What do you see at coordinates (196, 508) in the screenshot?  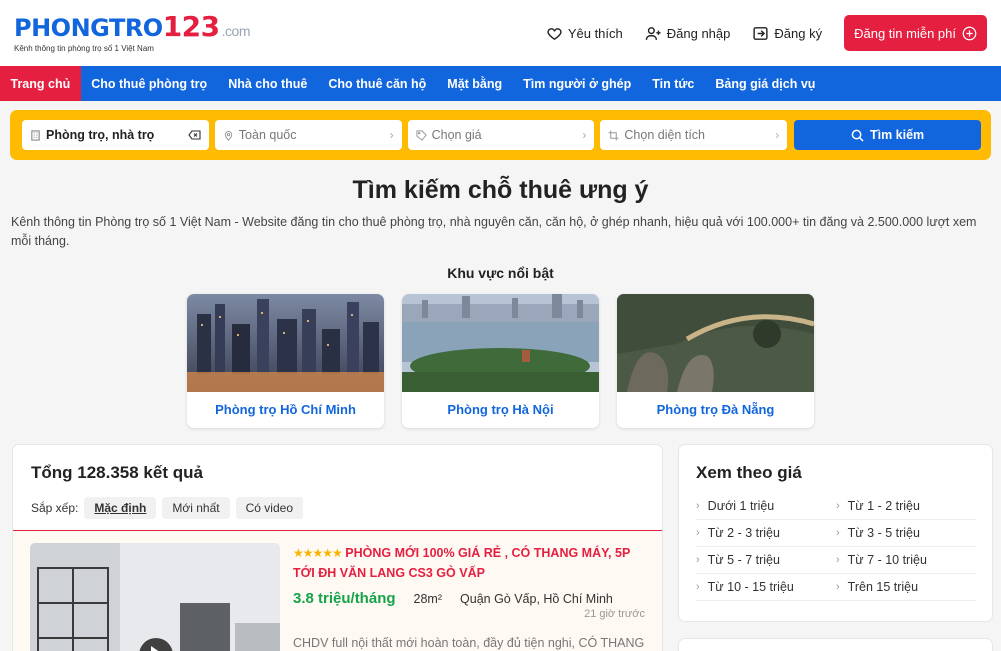 I see `sort-newest-button: Mới nhất` at bounding box center [196, 508].